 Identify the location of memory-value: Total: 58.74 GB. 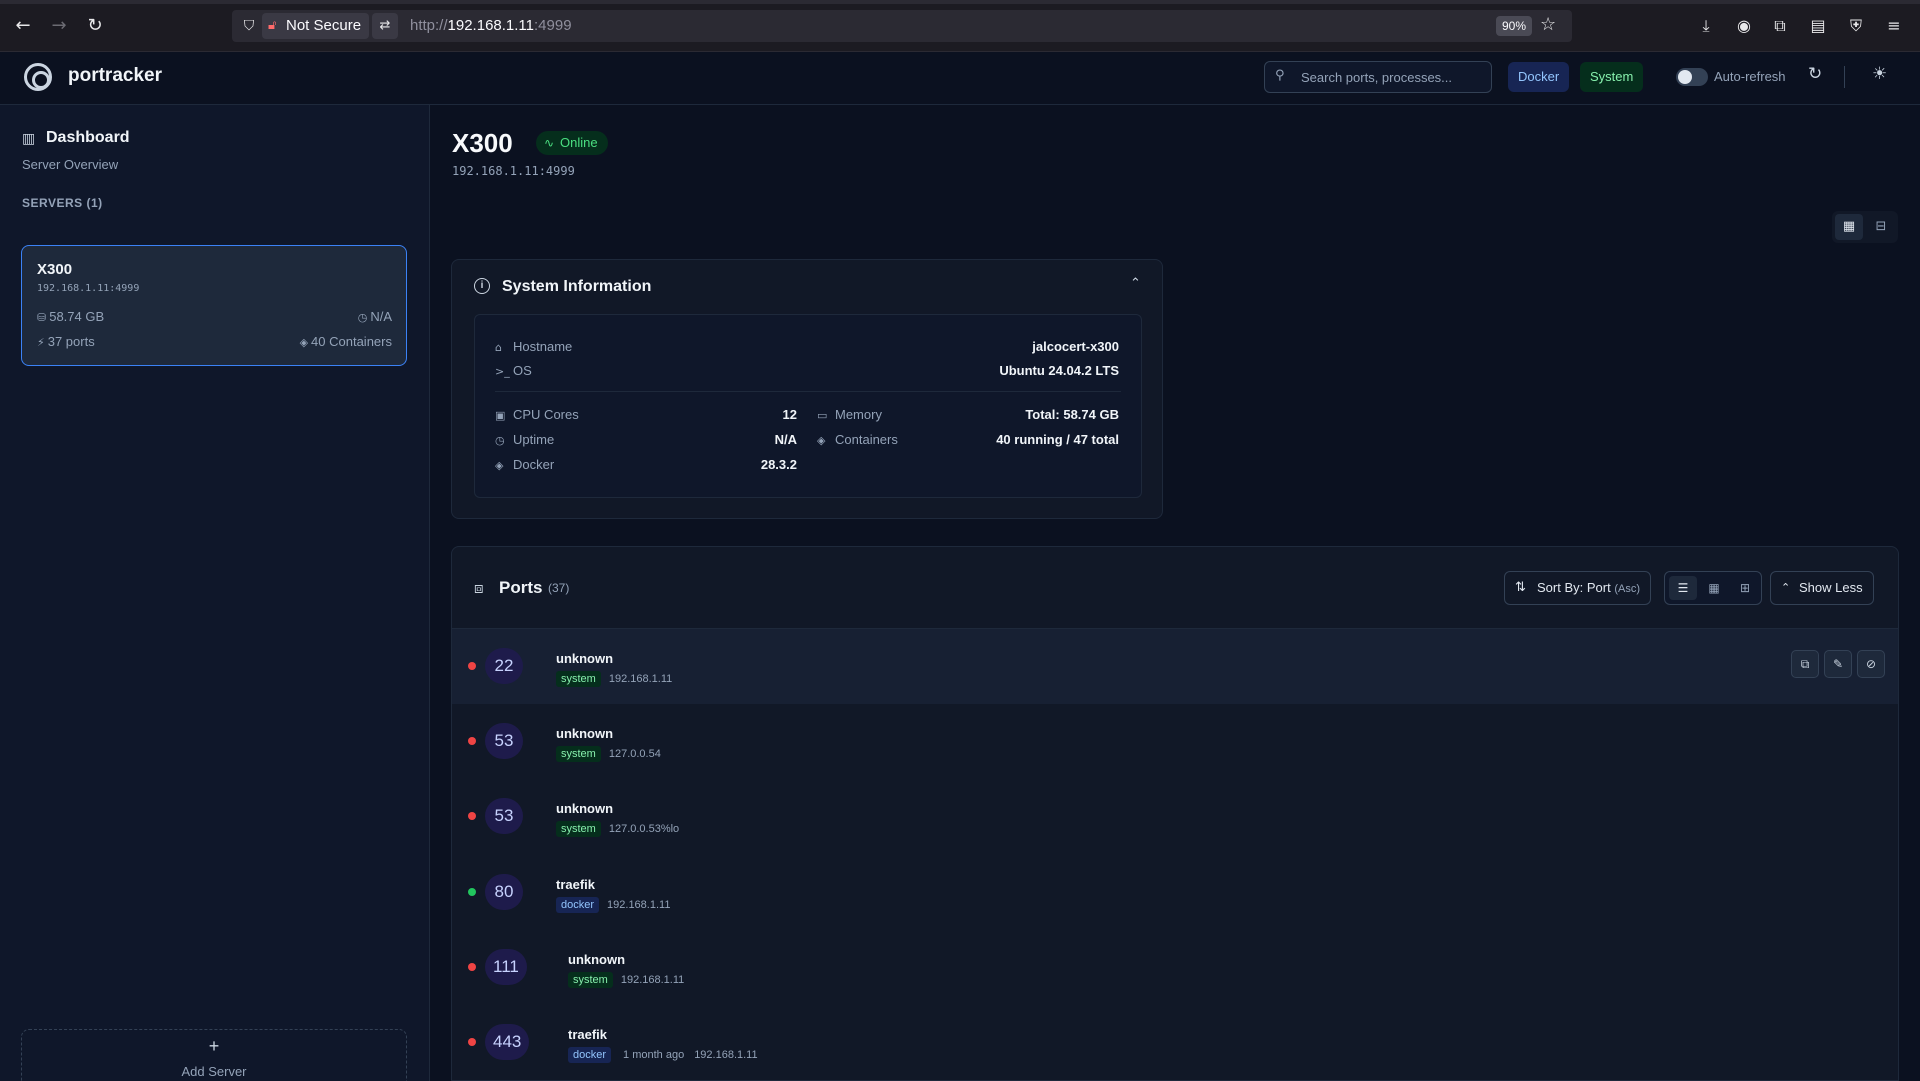
(1072, 414).